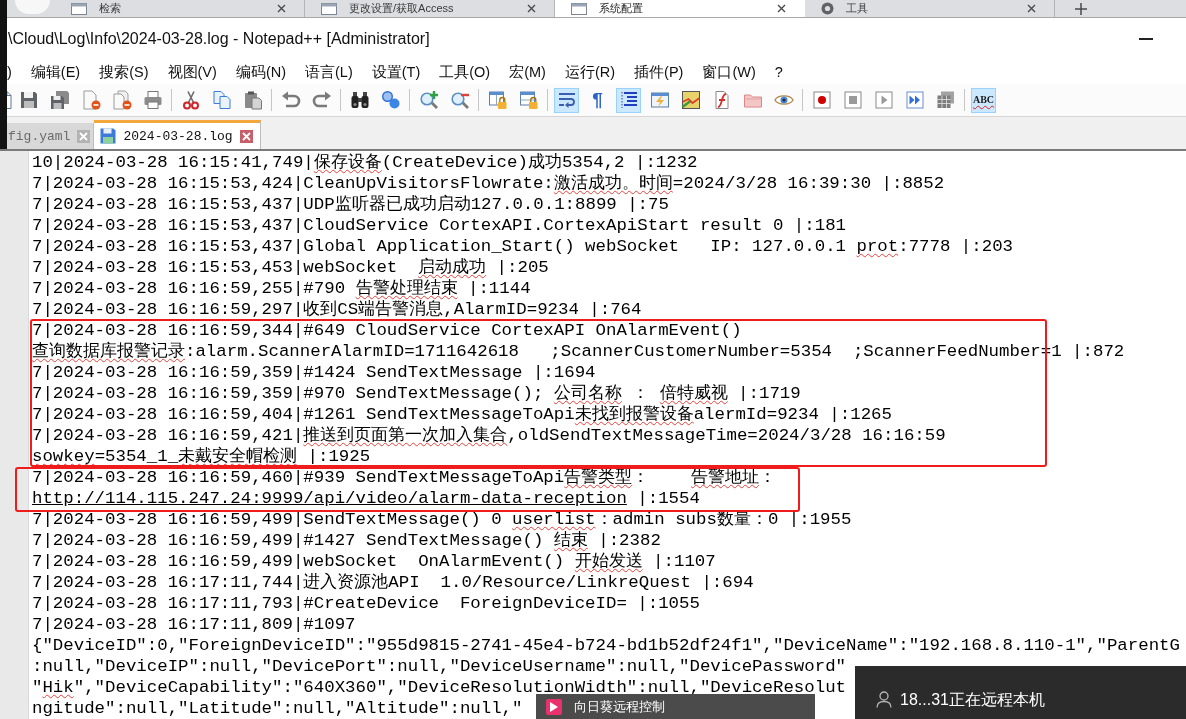 The height and width of the screenshot is (719, 1186). I want to click on play-icon, so click(883, 100).